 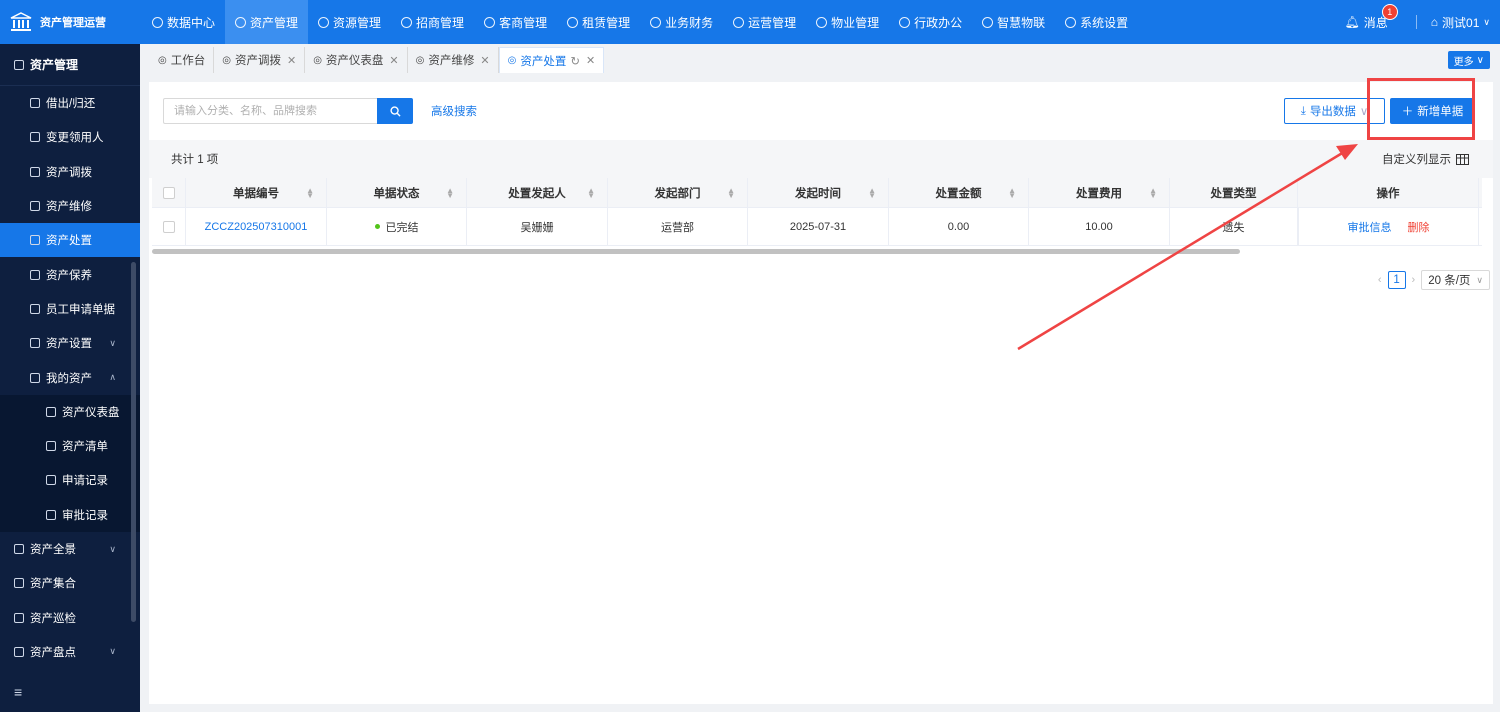 I want to click on search-bar: 高级搜索, so click(x=320, y=111).